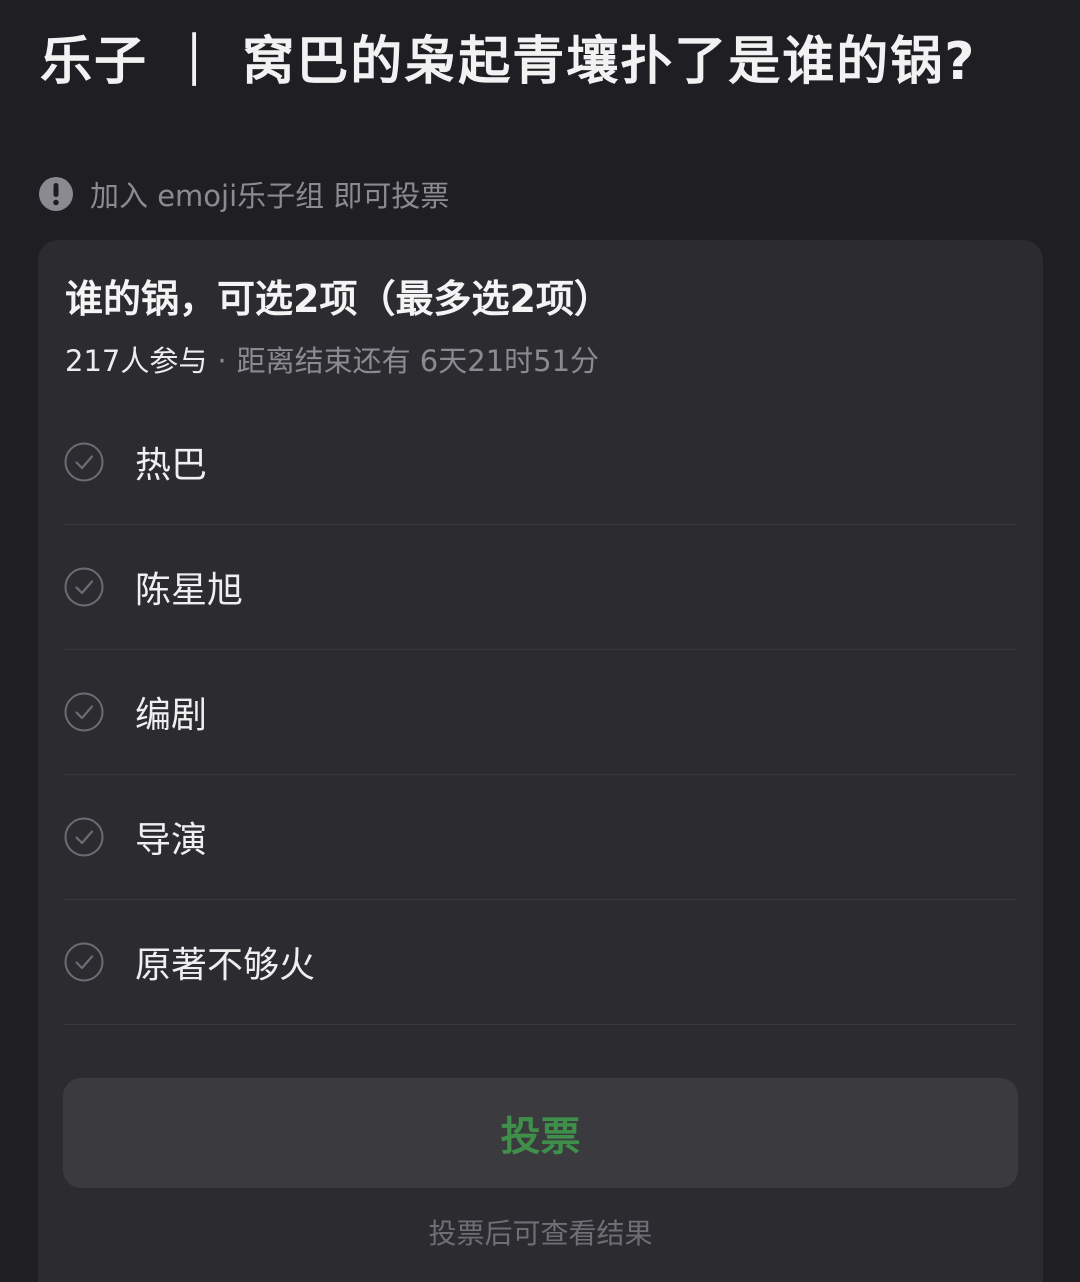 This screenshot has height=1282, width=1080. What do you see at coordinates (270, 196) in the screenshot?
I see `notice-text: 加入 emoji乐子组 即可投票` at bounding box center [270, 196].